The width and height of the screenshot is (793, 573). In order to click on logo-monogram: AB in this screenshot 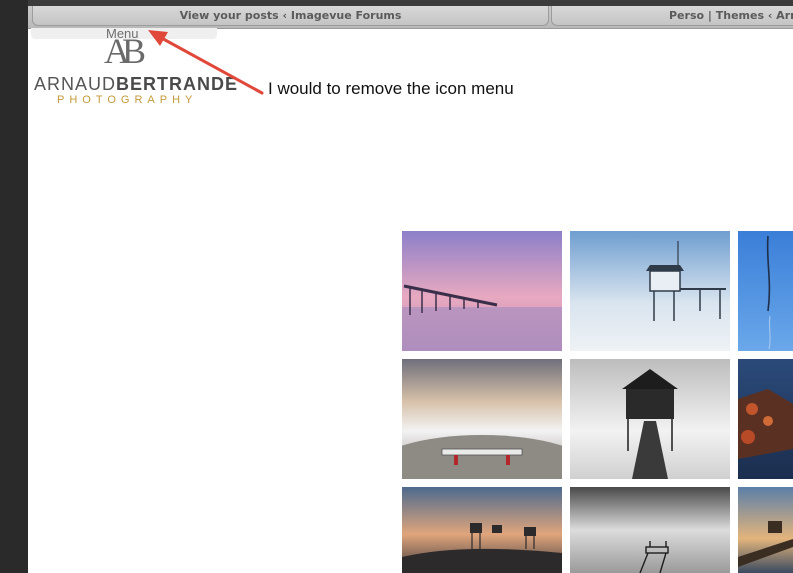, I will do `click(125, 51)`.